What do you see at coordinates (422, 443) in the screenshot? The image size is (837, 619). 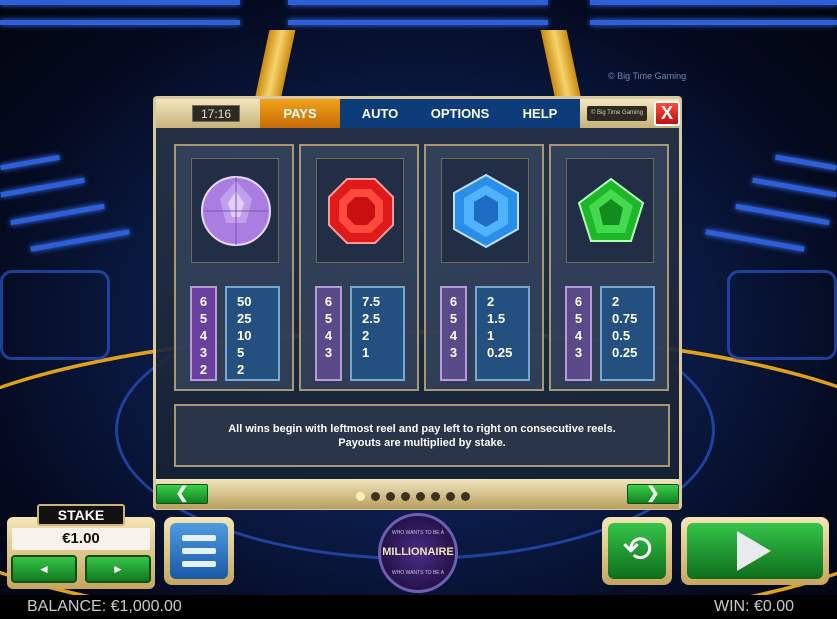 I see `rules-line: Payouts are multiplied by stake.` at bounding box center [422, 443].